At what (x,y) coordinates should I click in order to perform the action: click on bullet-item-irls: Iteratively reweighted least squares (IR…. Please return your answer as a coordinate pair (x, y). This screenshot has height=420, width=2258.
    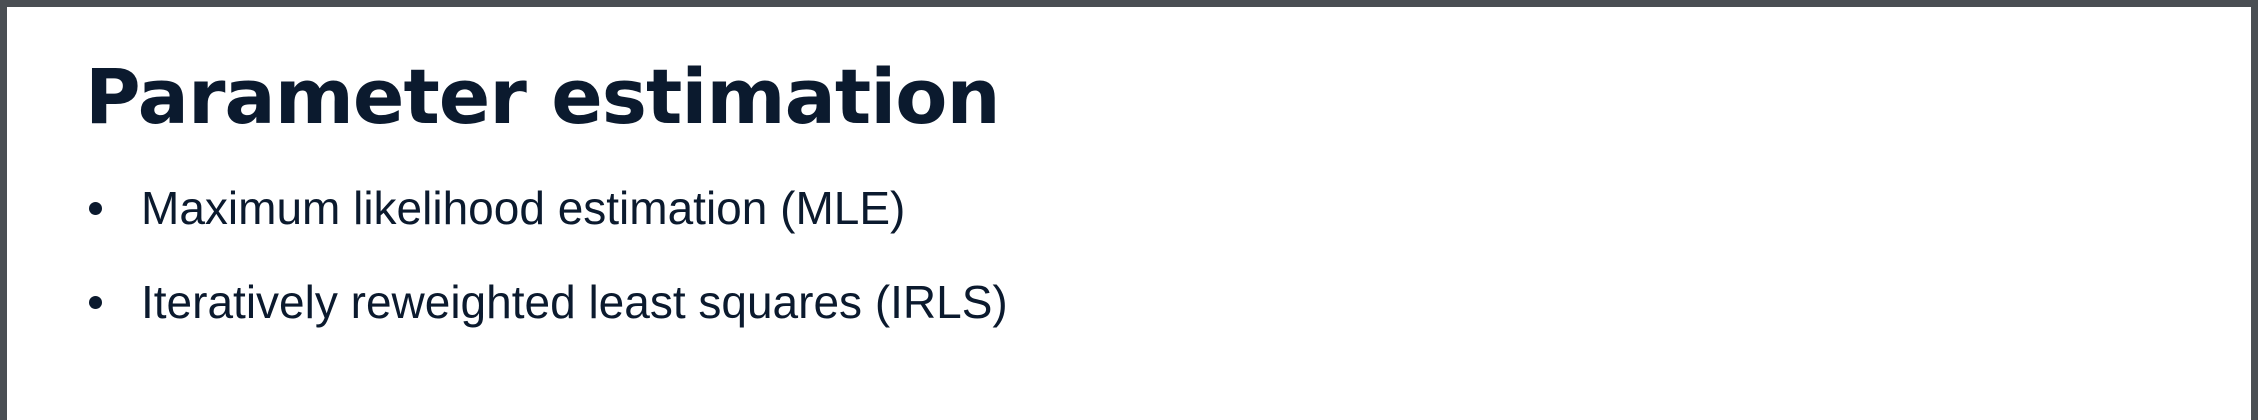
    Looking at the image, I should click on (546, 302).